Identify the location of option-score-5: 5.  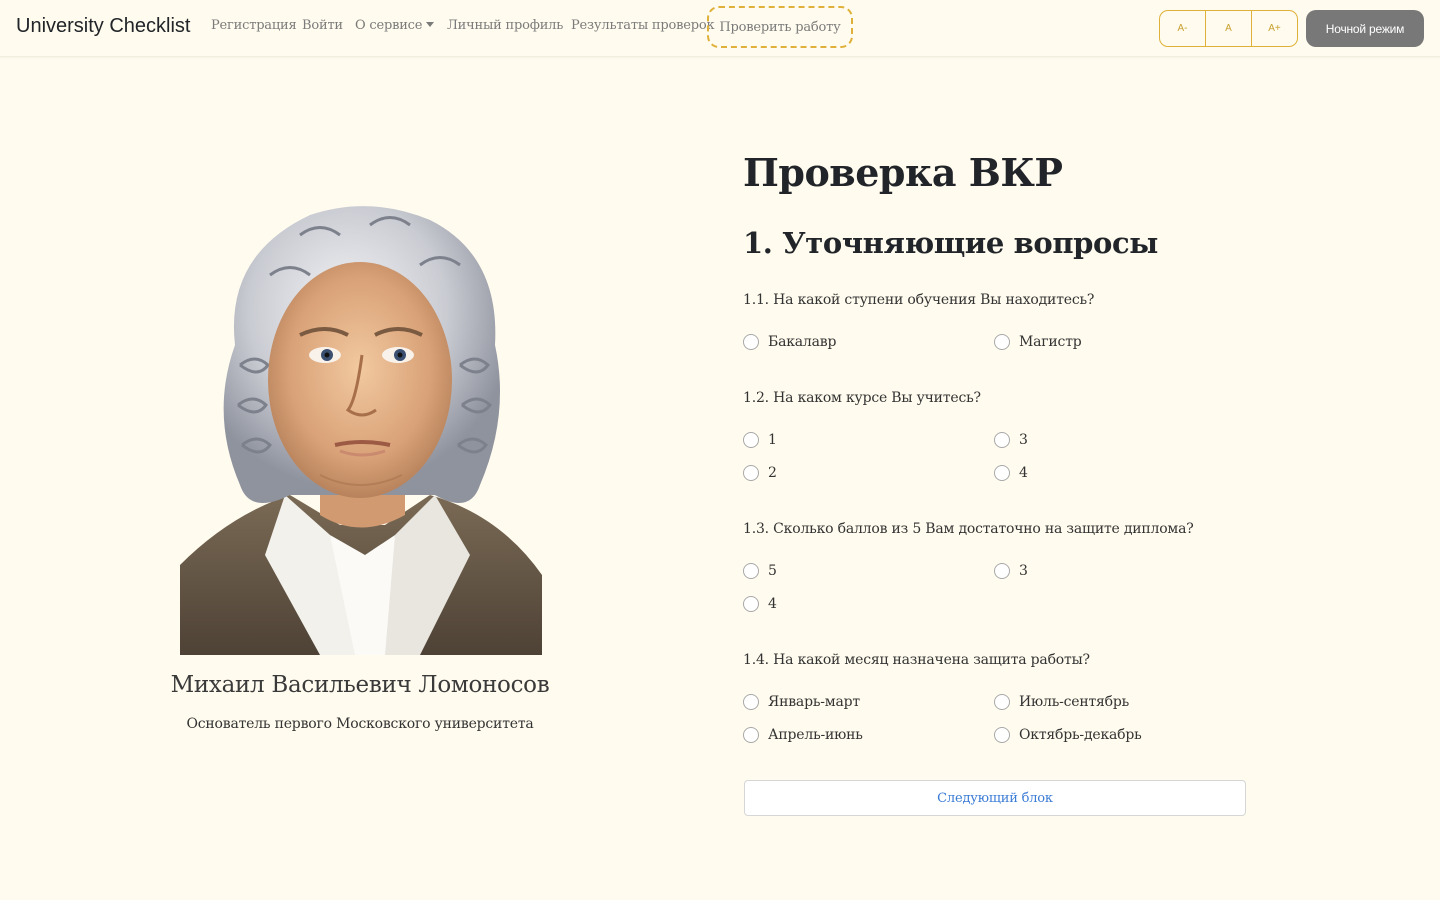
(760, 571).